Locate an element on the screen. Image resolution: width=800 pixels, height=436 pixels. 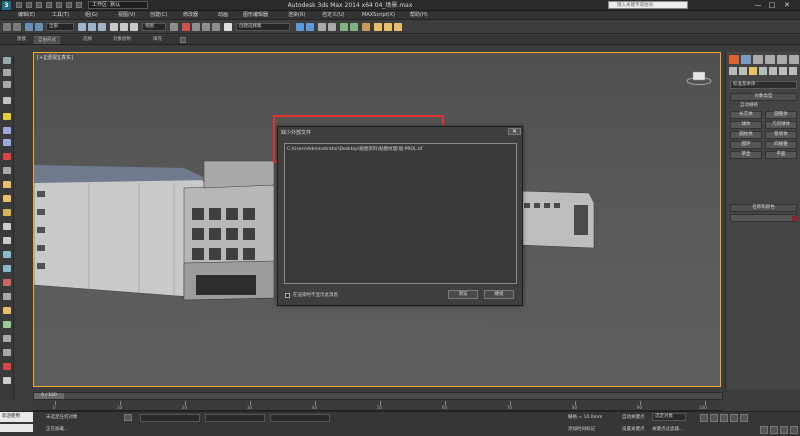
lights-icon is located at coordinates (753, 71).